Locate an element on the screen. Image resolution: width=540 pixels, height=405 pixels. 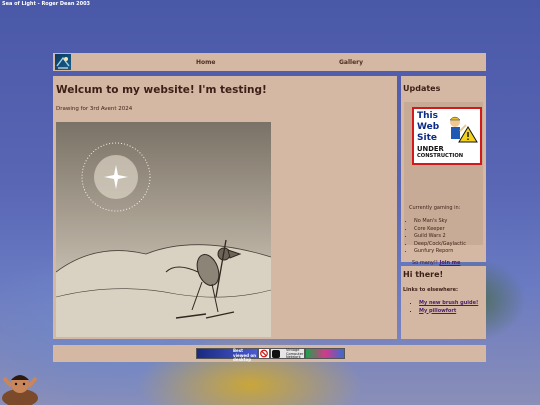
game-item: Core Keeper is located at coordinates (440, 230).